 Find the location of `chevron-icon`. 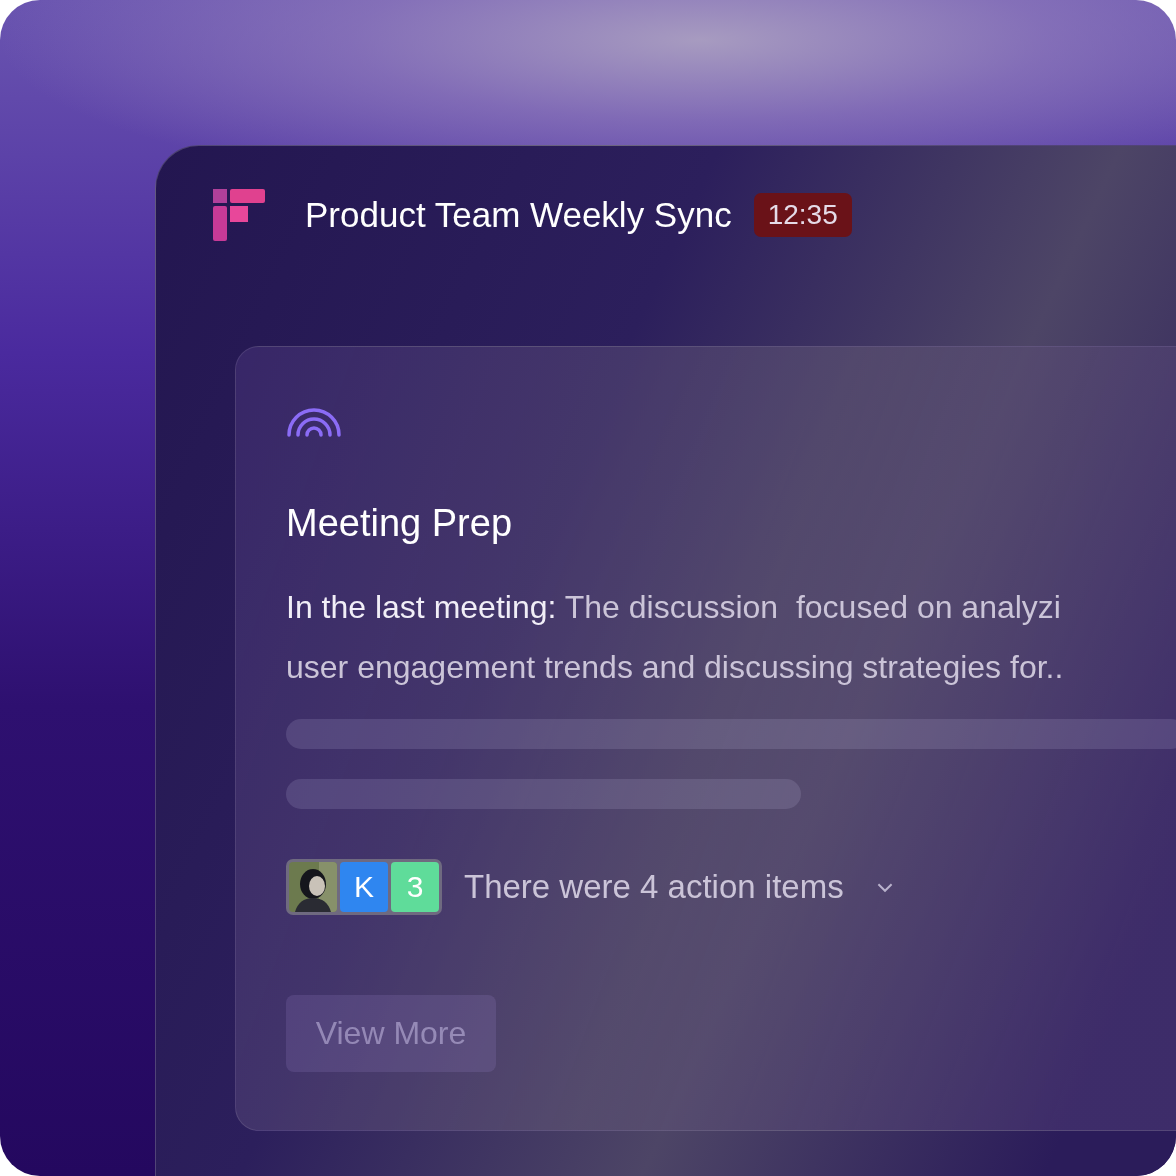

chevron-icon is located at coordinates (884, 887).